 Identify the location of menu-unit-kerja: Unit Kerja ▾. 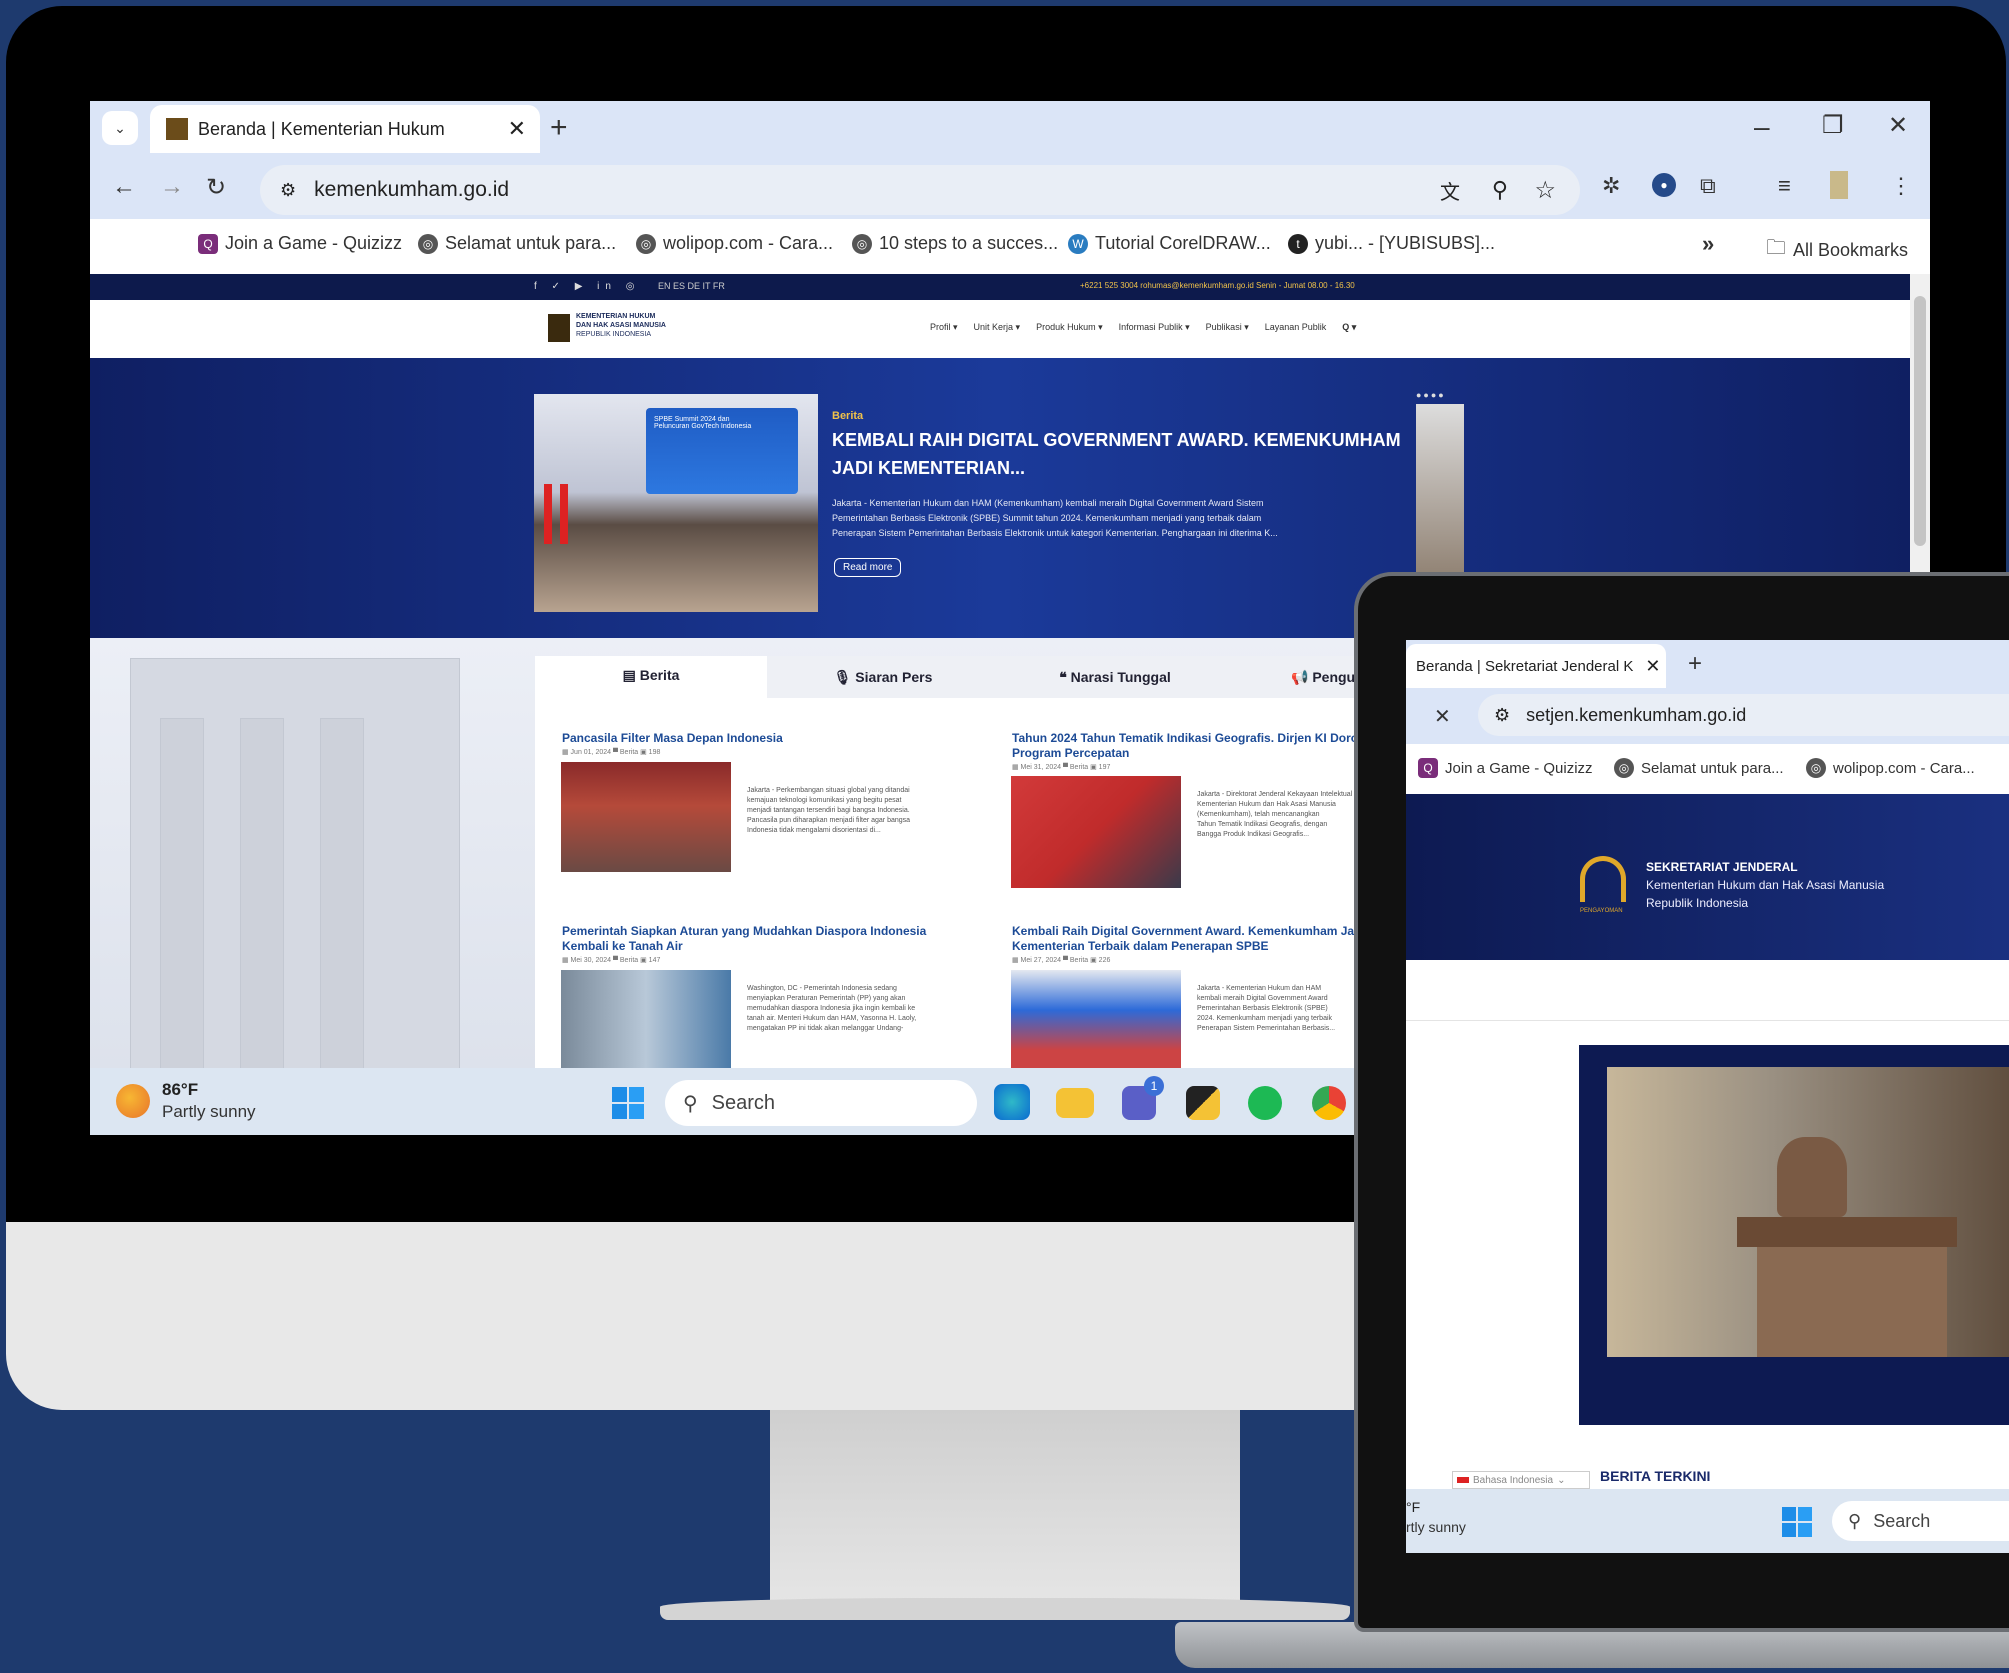
(997, 327).